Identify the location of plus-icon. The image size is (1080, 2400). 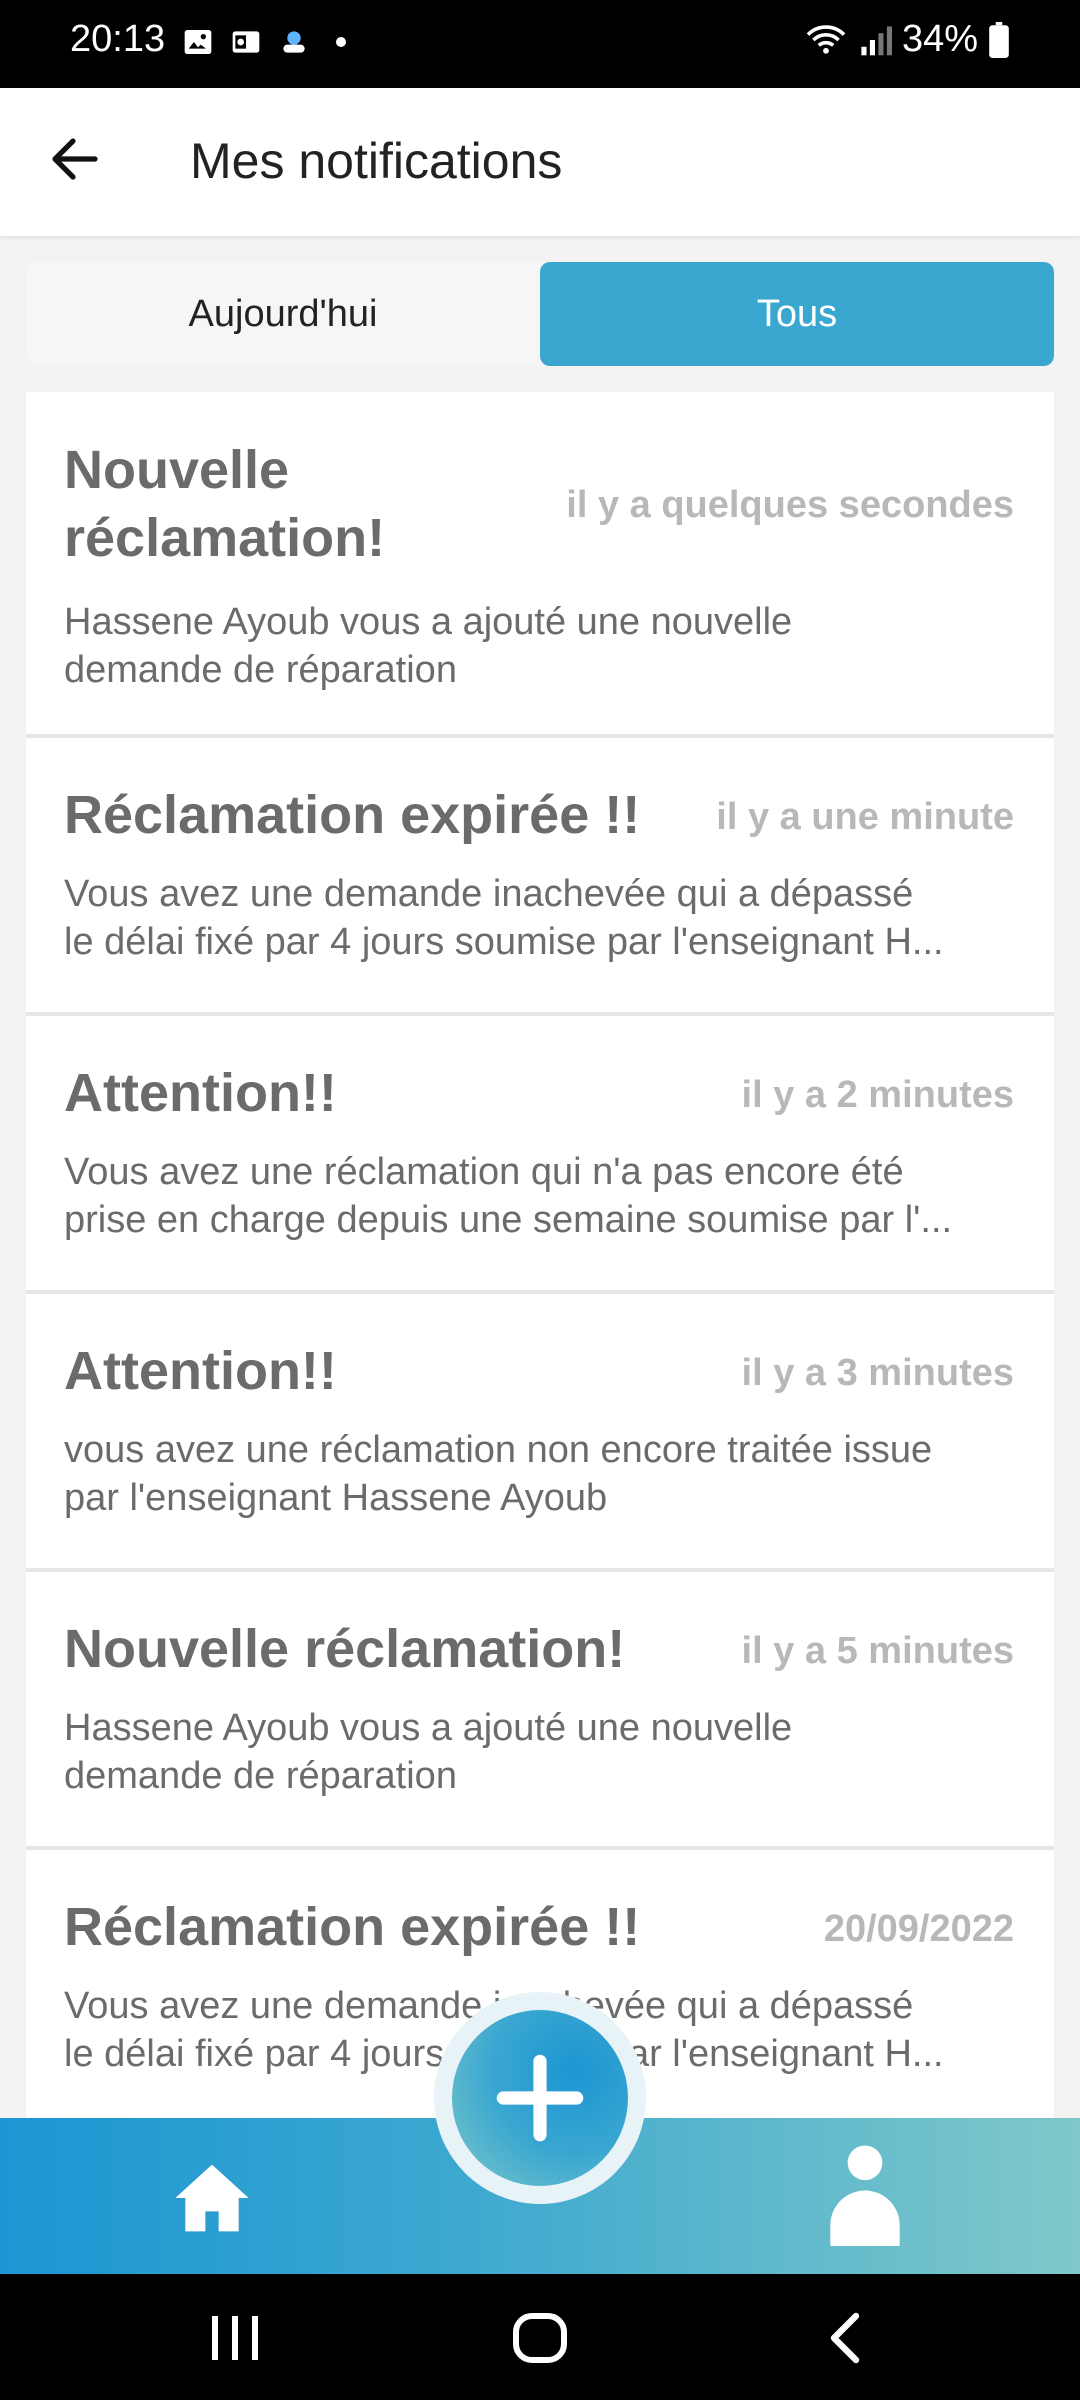
(540, 2098).